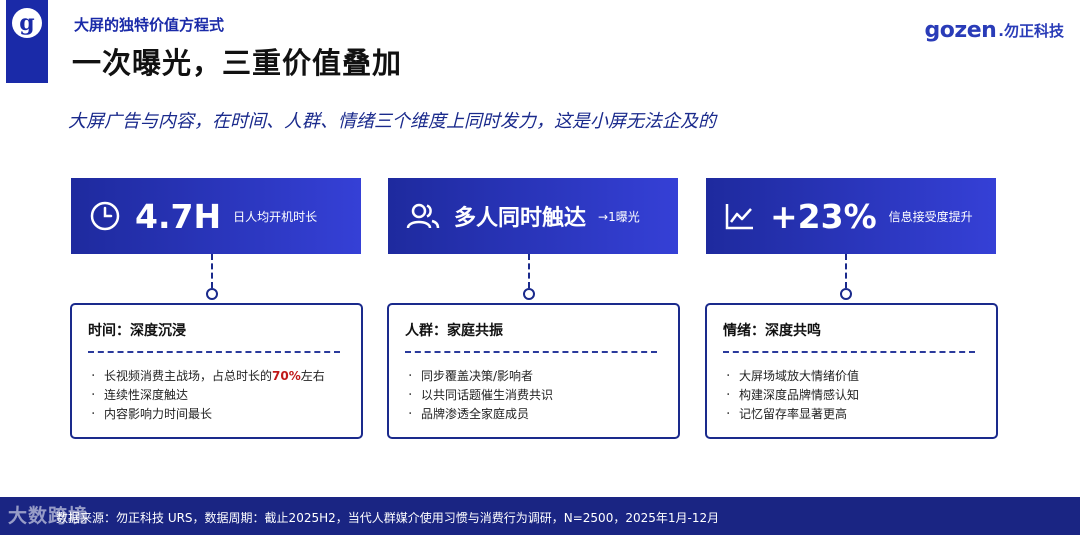 This screenshot has height=535, width=1080. What do you see at coordinates (237, 63) in the screenshot?
I see `slide-title: 一次曝光，三重价值叠加` at bounding box center [237, 63].